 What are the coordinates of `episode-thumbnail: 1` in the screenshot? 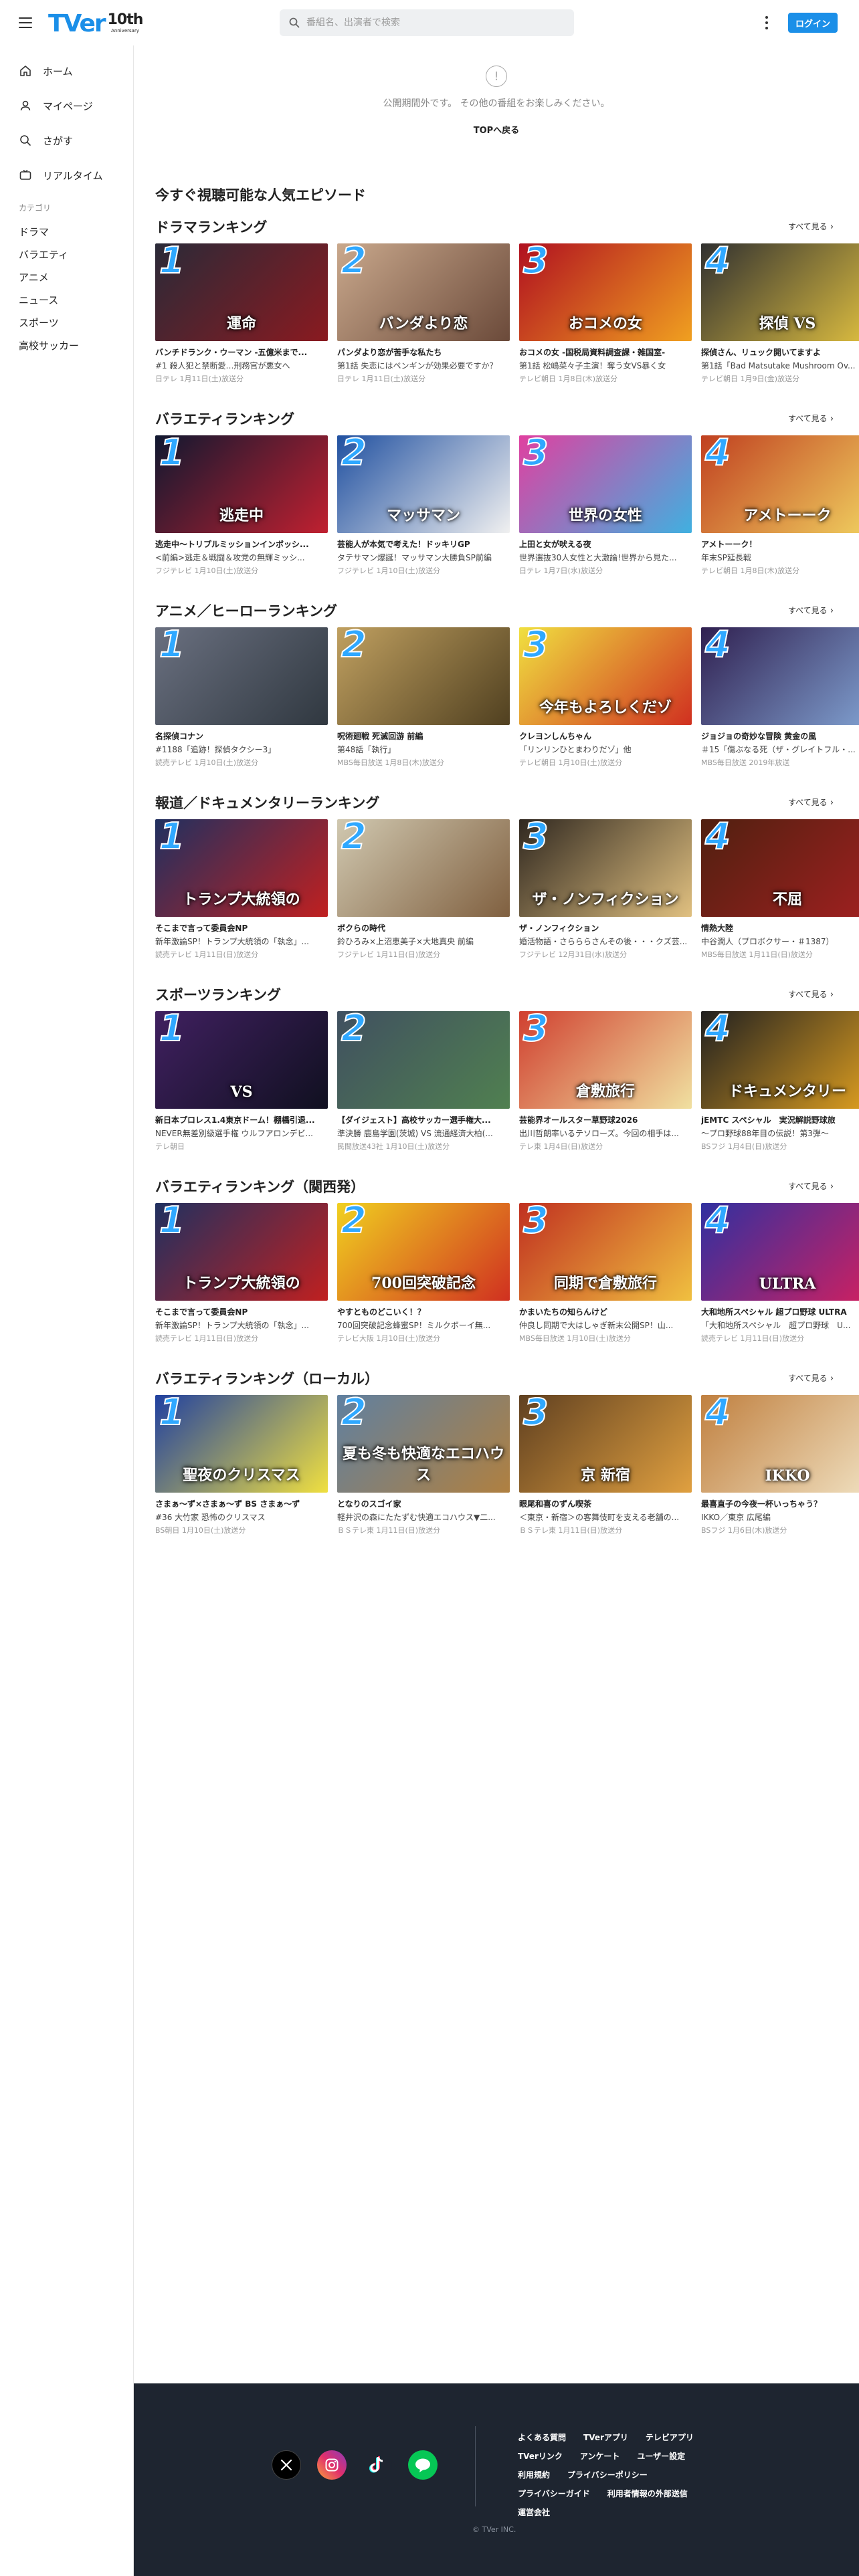 It's located at (242, 676).